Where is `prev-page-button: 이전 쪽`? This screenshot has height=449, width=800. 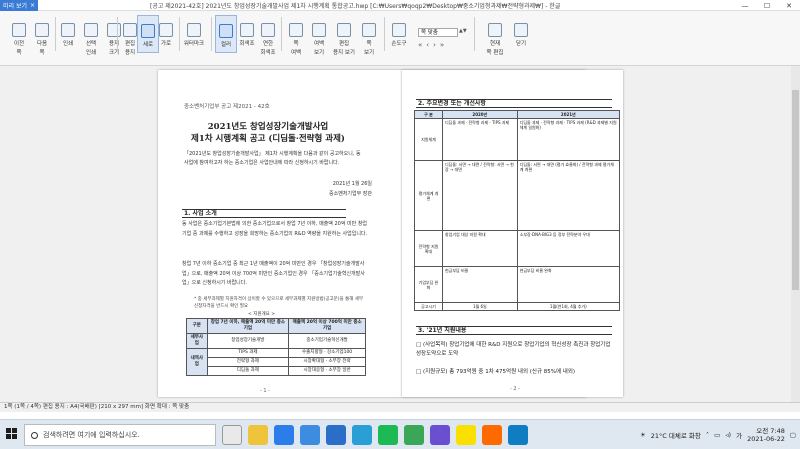 prev-page-button: 이전 쪽 is located at coordinates (19, 36).